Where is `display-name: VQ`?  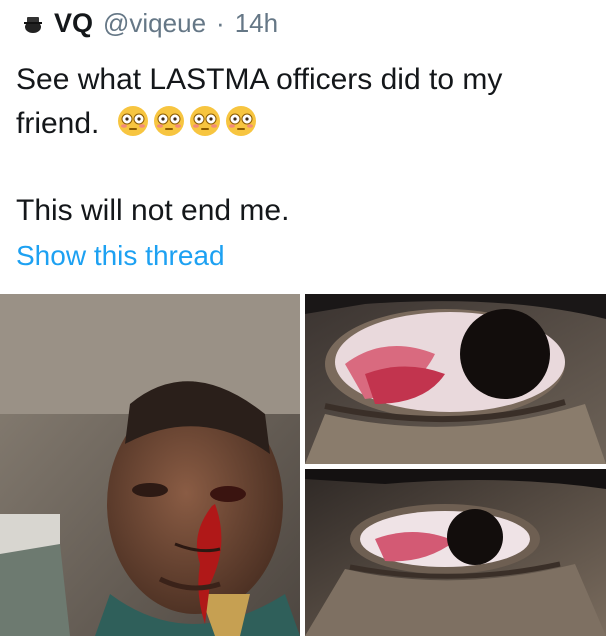
display-name: VQ is located at coordinates (73, 23).